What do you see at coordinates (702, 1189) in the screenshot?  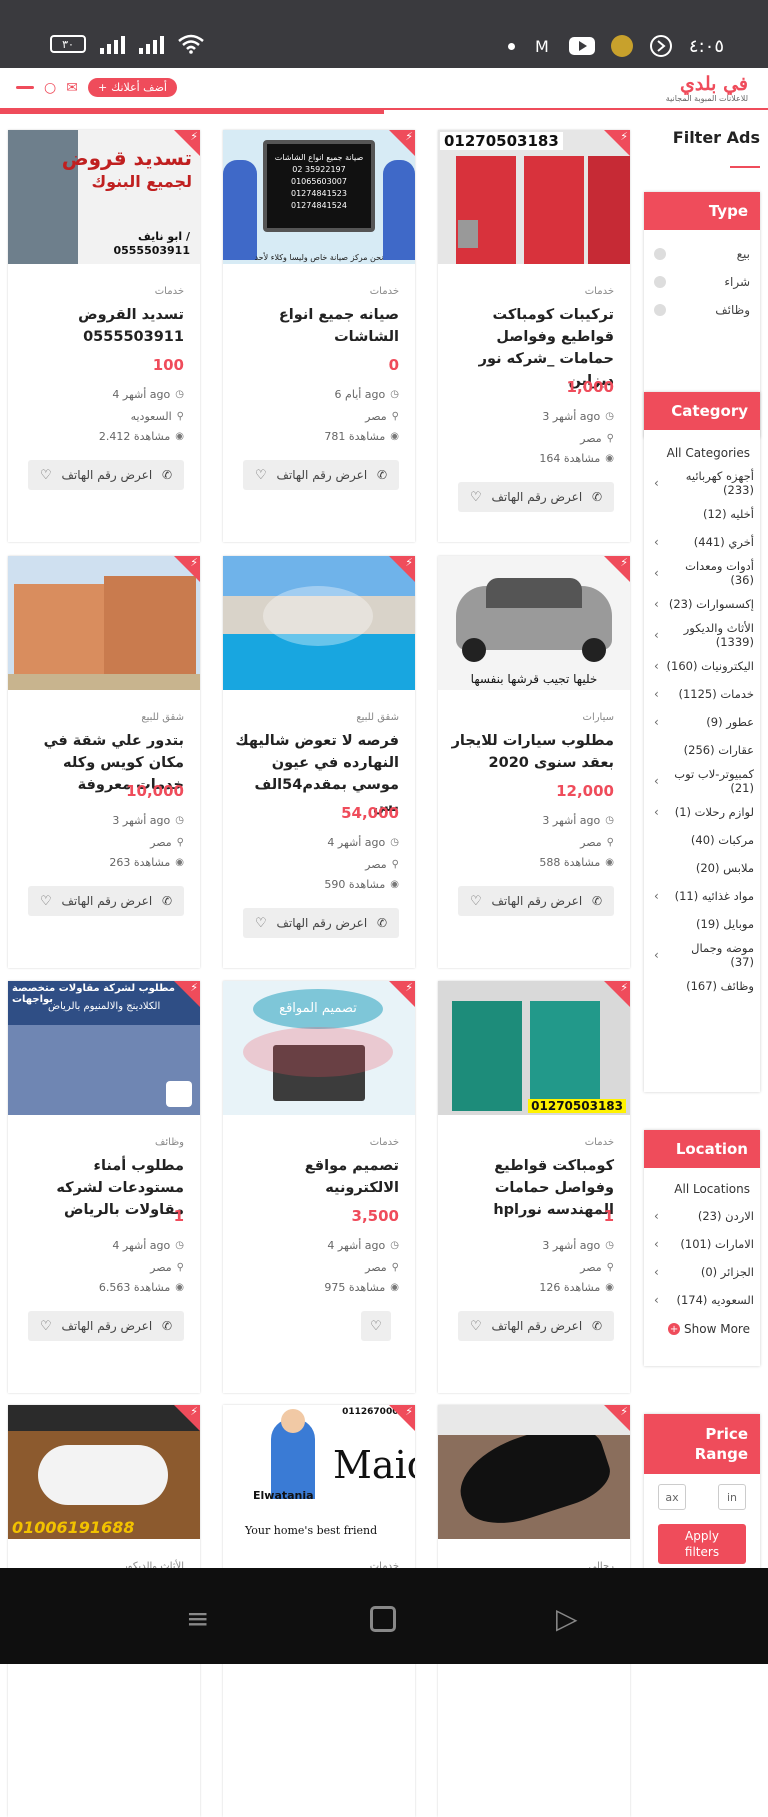 I see `location-all: All Locations` at bounding box center [702, 1189].